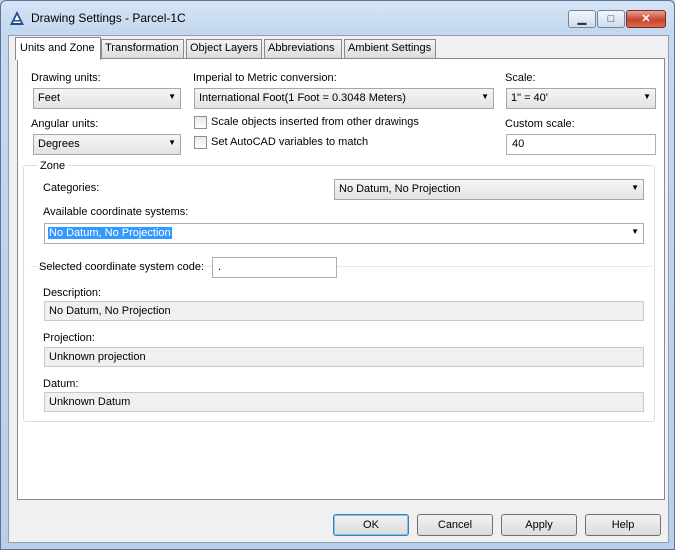  What do you see at coordinates (69, 338) in the screenshot?
I see `projection-label: Projection:` at bounding box center [69, 338].